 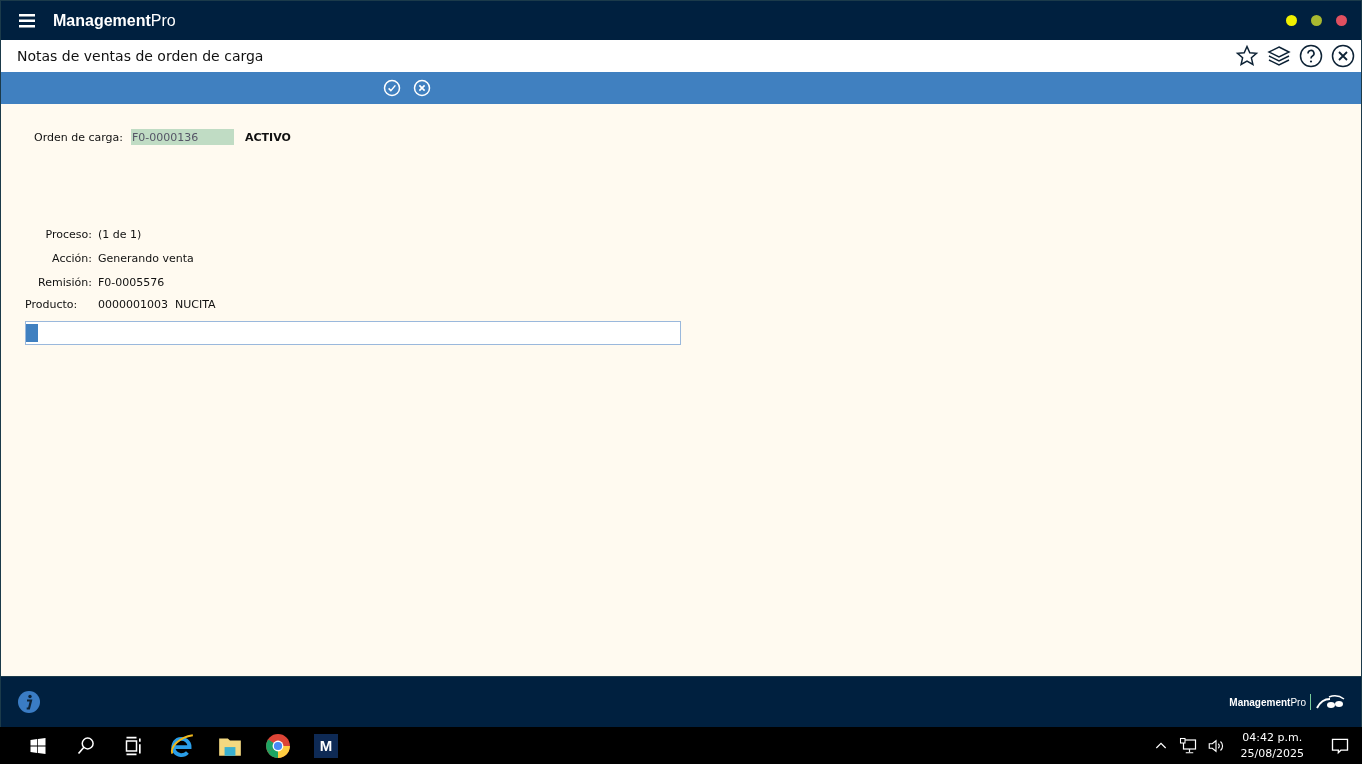 I want to click on windows-icon, so click(x=38, y=745).